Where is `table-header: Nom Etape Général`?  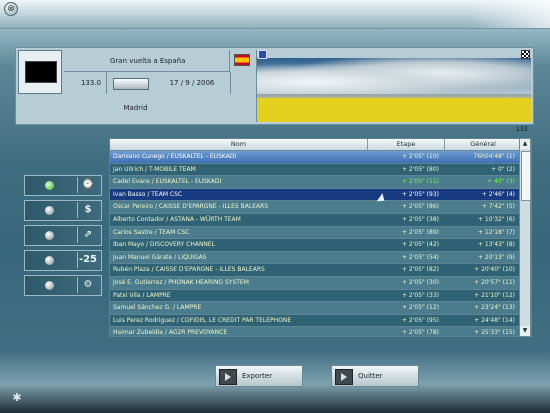
table-header: Nom Etape Général is located at coordinates (320, 145).